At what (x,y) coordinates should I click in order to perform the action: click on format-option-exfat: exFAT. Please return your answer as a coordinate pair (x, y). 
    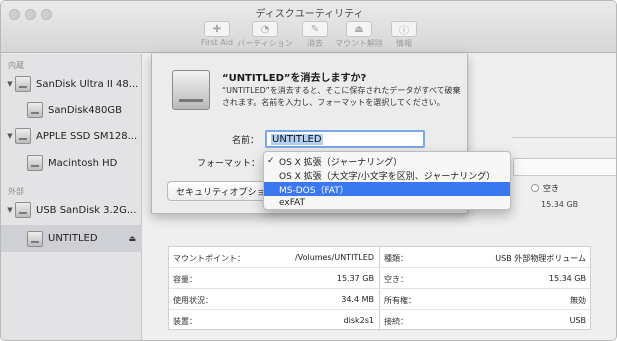
    Looking at the image, I should click on (387, 202).